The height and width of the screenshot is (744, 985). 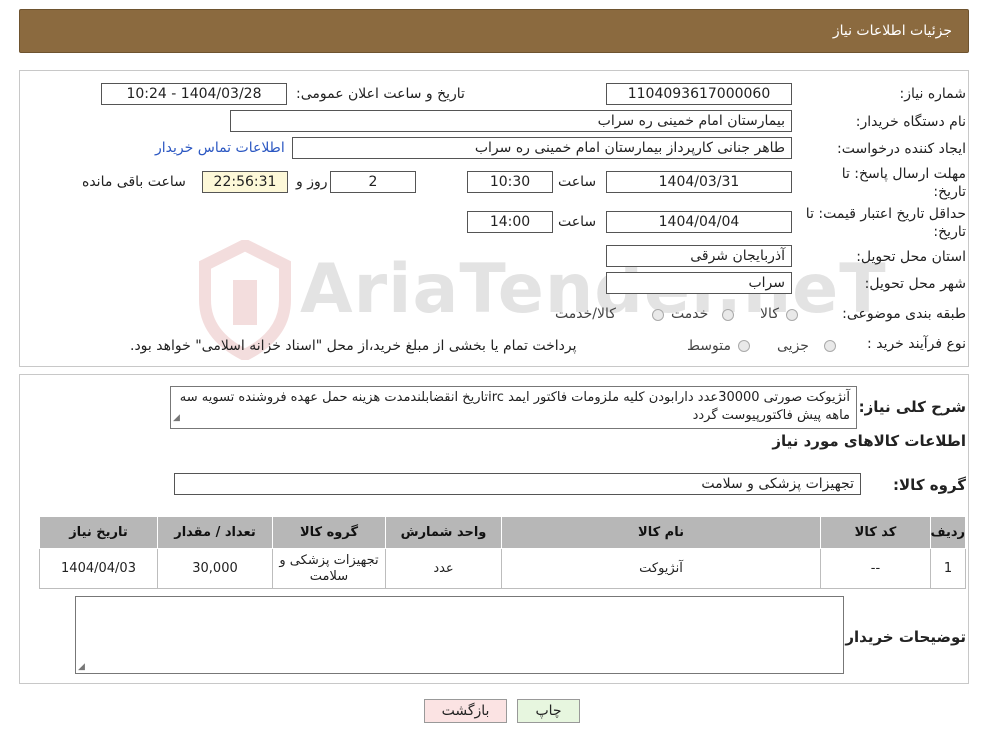 I want to click on col-quantity: تعداد / مقدار, so click(x=215, y=532).